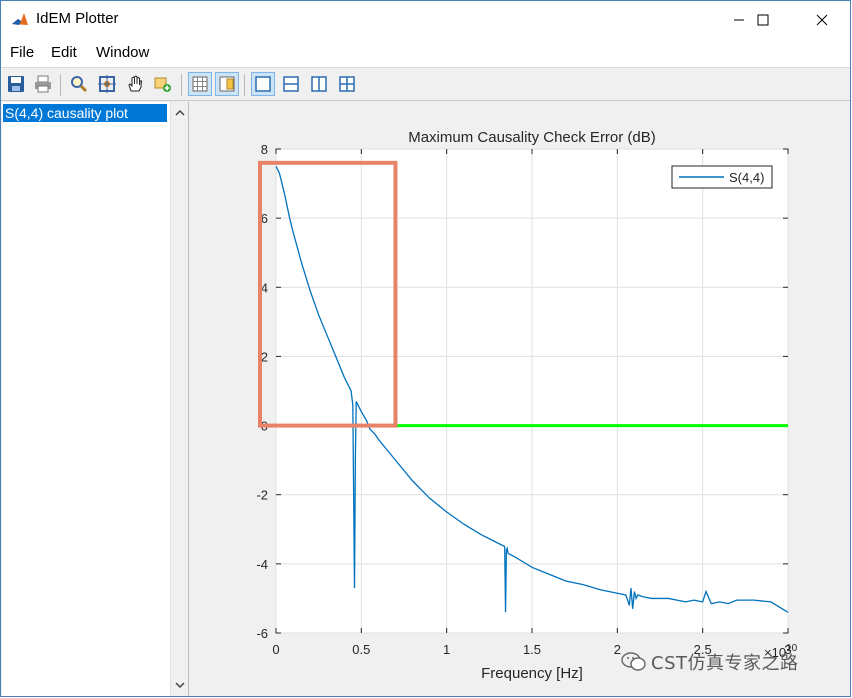 The width and height of the screenshot is (852, 698). I want to click on layout-quad-icon, so click(347, 84).